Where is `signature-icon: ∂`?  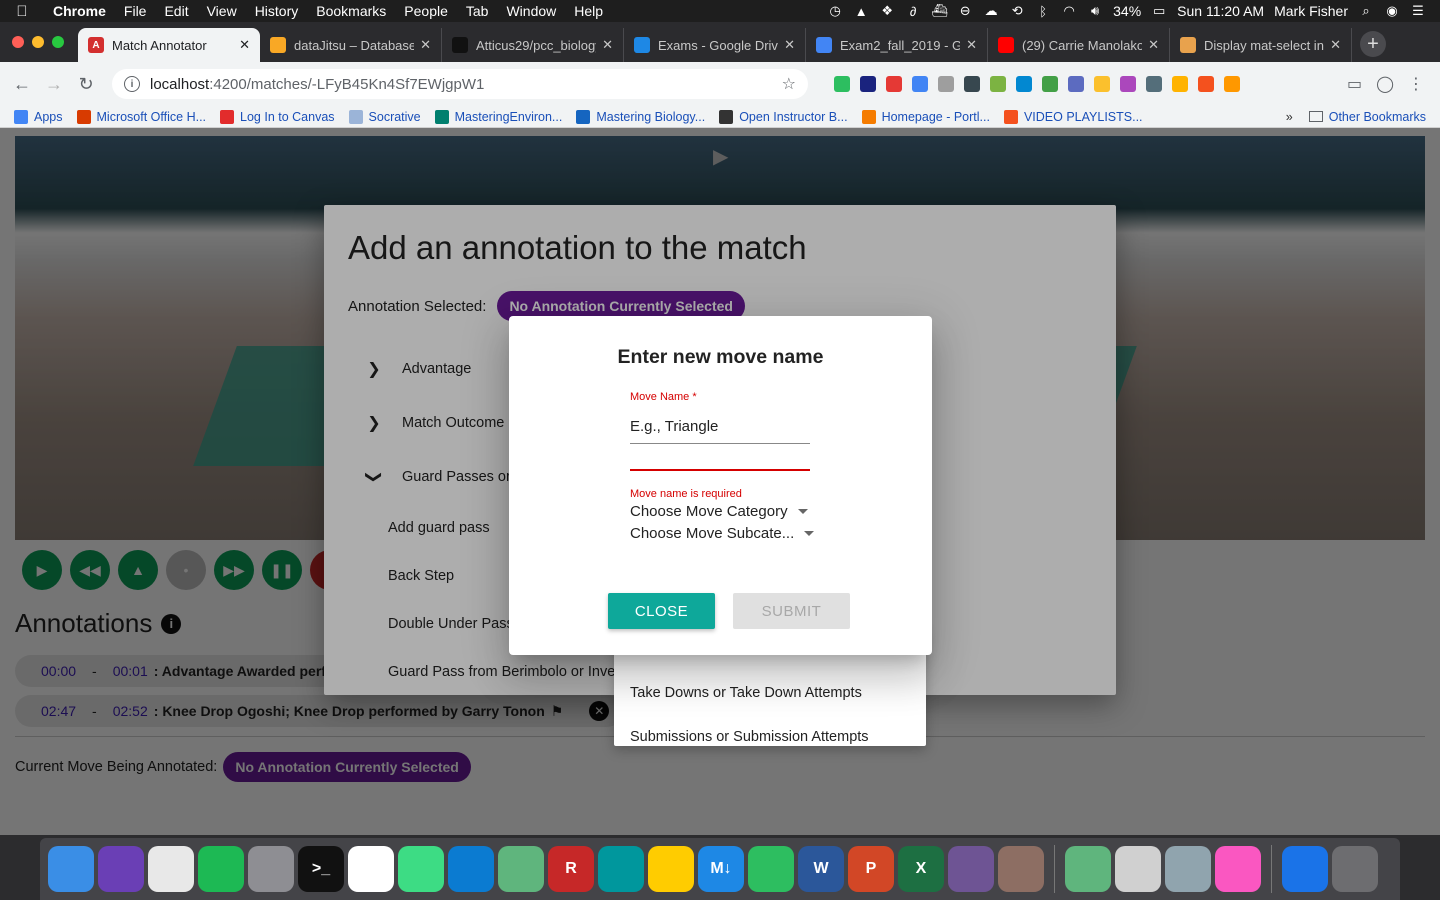 signature-icon: ∂ is located at coordinates (913, 11).